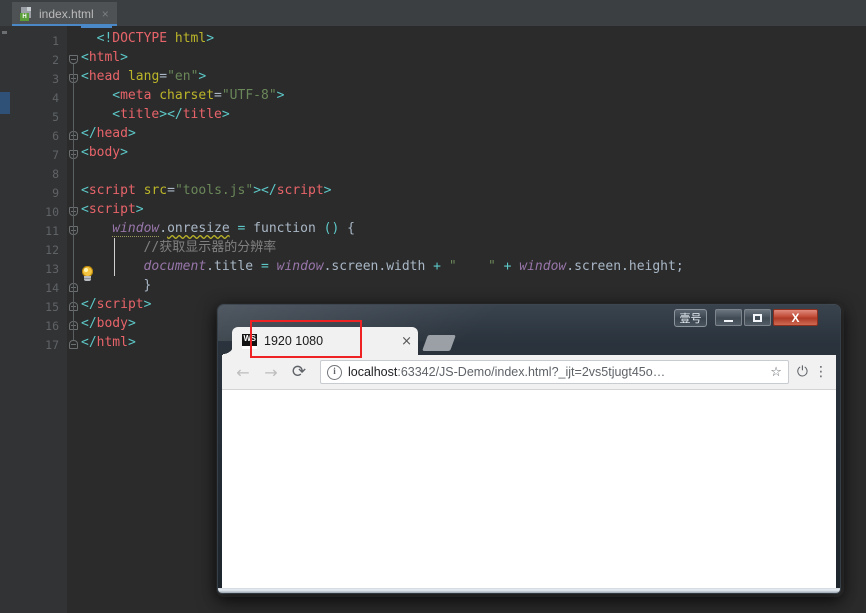 This screenshot has width=866, height=613. What do you see at coordinates (104, 152) in the screenshot?
I see `code-line: <body>` at bounding box center [104, 152].